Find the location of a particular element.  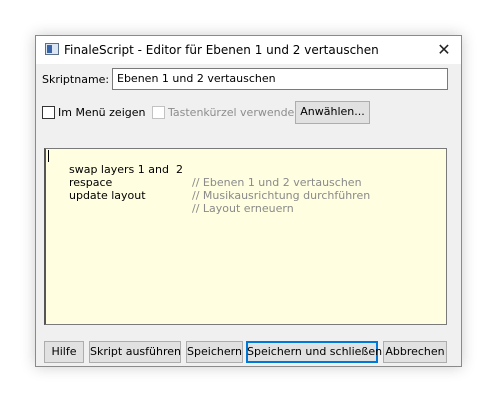

script-code: update layout is located at coordinates (107, 195).